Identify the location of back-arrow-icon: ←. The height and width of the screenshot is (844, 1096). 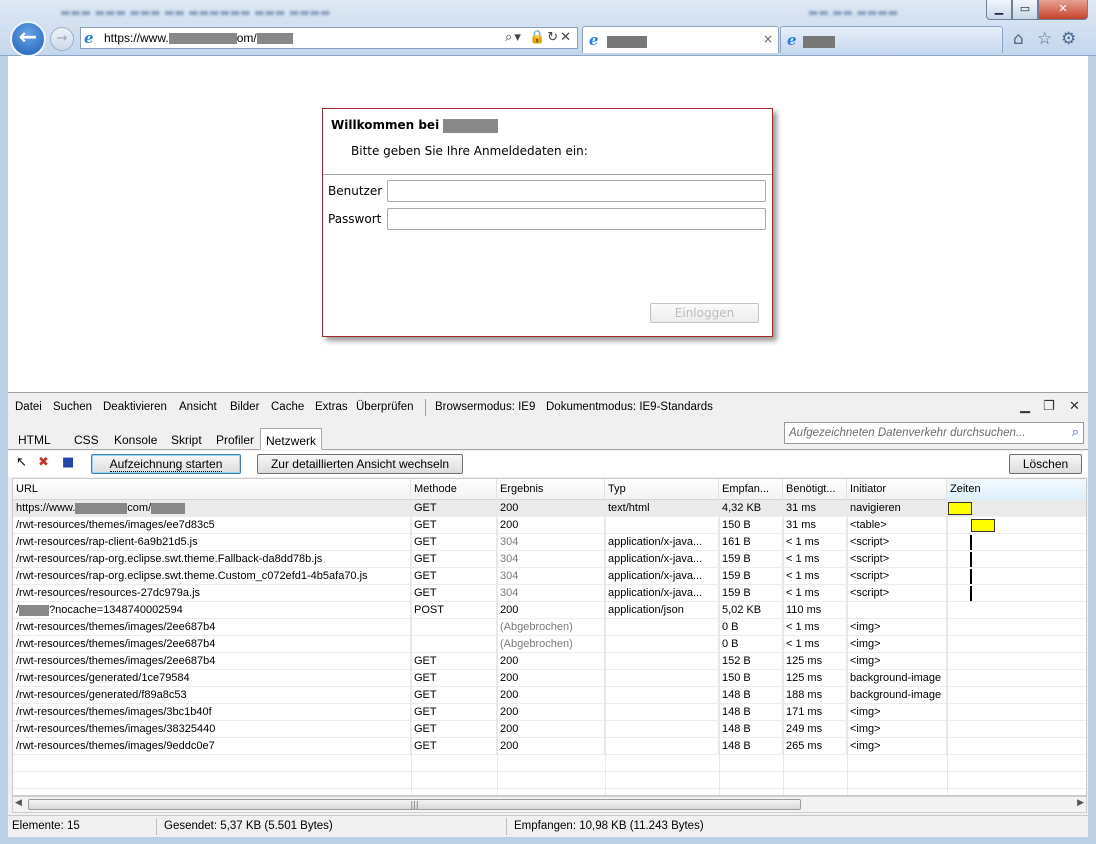
(28, 39).